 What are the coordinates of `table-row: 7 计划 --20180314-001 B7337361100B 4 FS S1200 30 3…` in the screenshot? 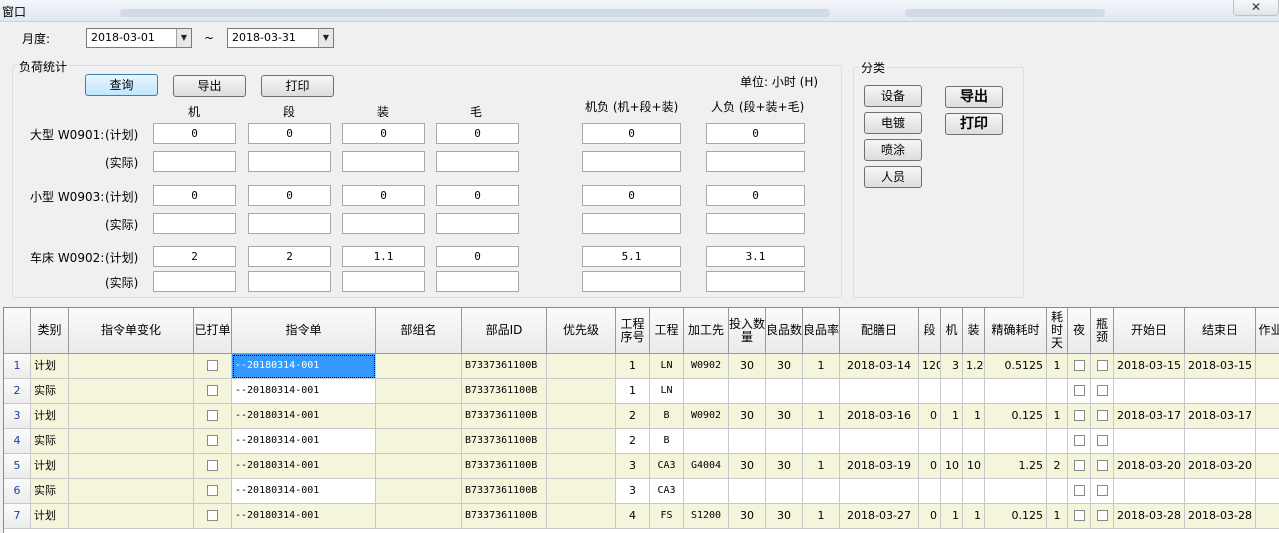 It's located at (641, 516).